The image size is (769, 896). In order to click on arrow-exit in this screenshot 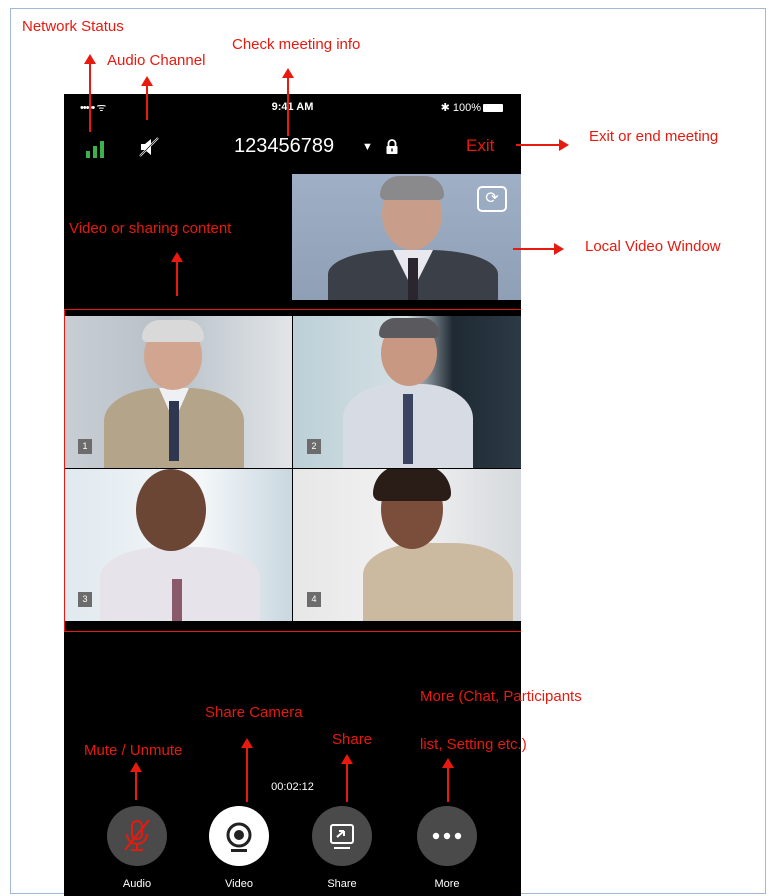, I will do `click(542, 145)`.